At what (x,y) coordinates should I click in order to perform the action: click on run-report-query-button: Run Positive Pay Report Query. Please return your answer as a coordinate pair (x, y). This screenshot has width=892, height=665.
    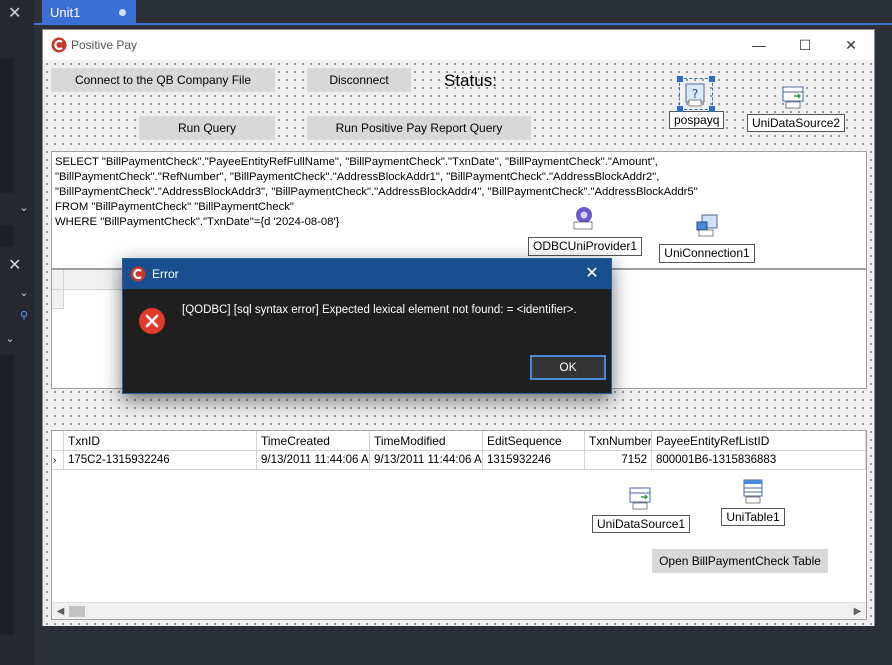
    Looking at the image, I should click on (419, 128).